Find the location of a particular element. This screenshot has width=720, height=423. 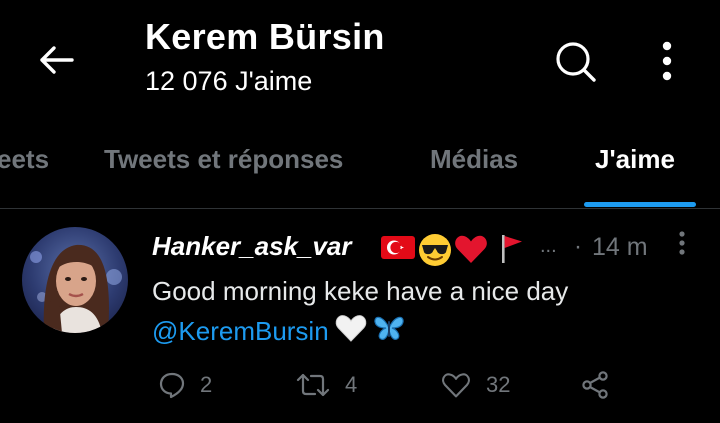

tweet-text-line-2: @KeremBursin is located at coordinates (432, 332).